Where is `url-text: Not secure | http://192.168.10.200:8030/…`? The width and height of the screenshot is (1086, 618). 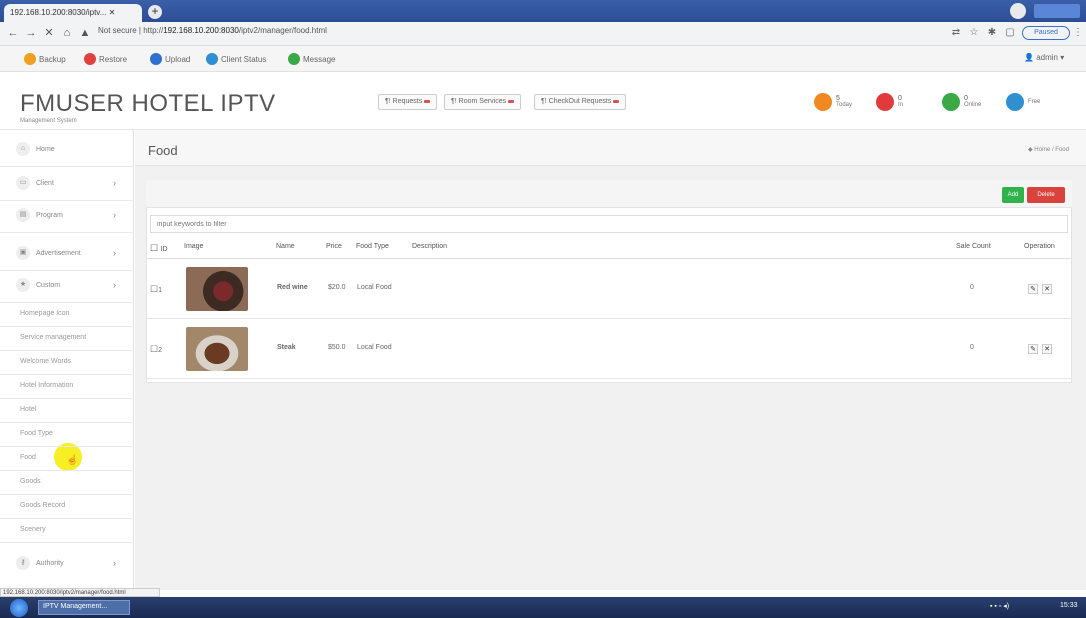 url-text: Not secure | http://192.168.10.200:8030/… is located at coordinates (212, 30).